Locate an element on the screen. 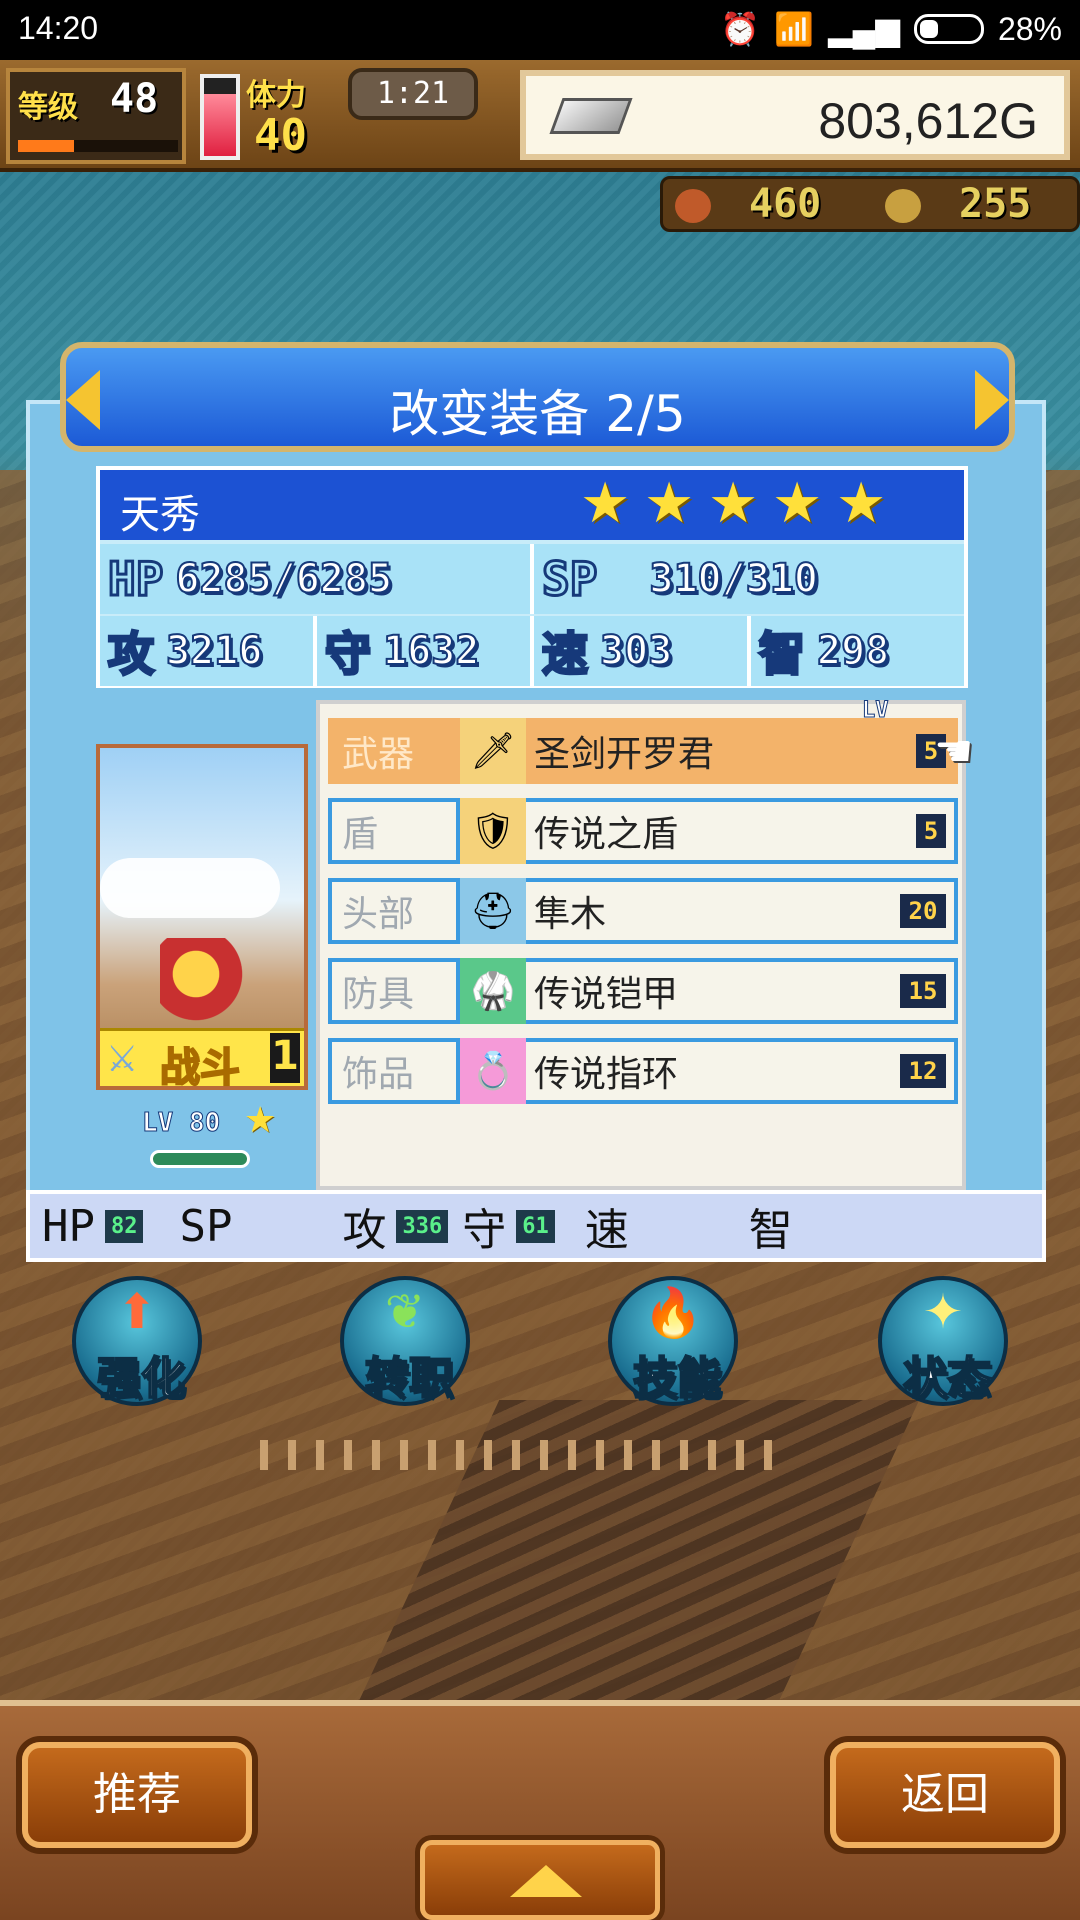  equip-row-shield: 盾 🛡 传说之盾 5 is located at coordinates (643, 831).